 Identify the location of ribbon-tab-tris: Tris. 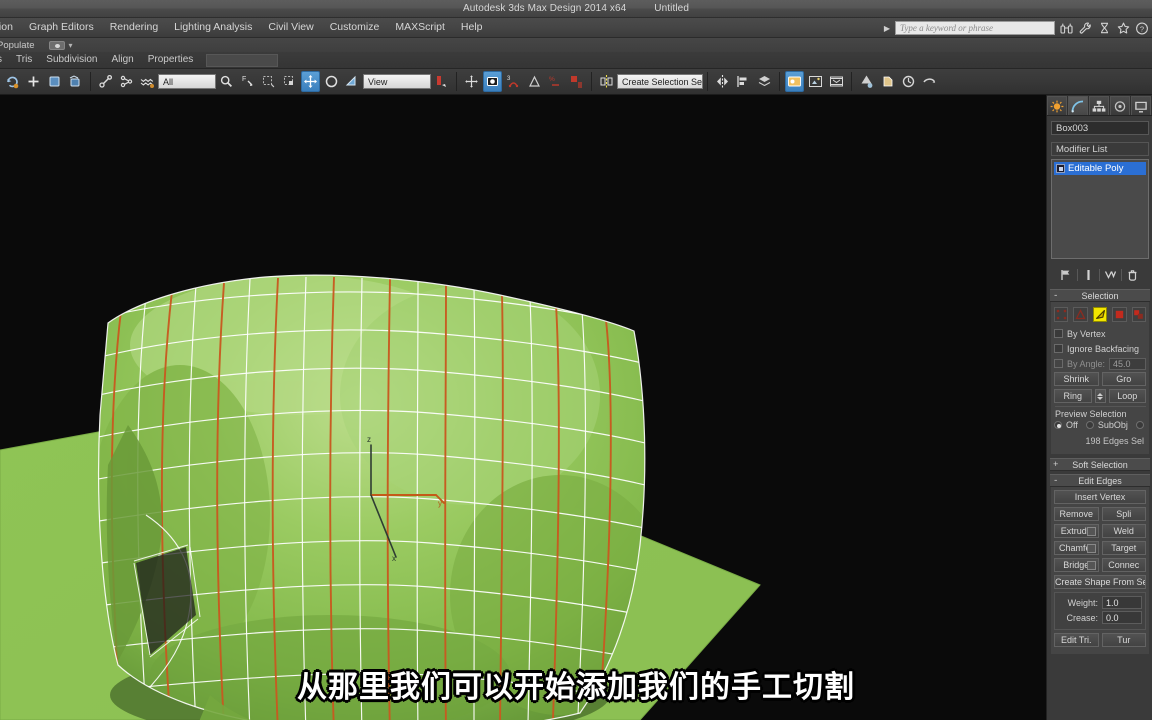
(24, 60).